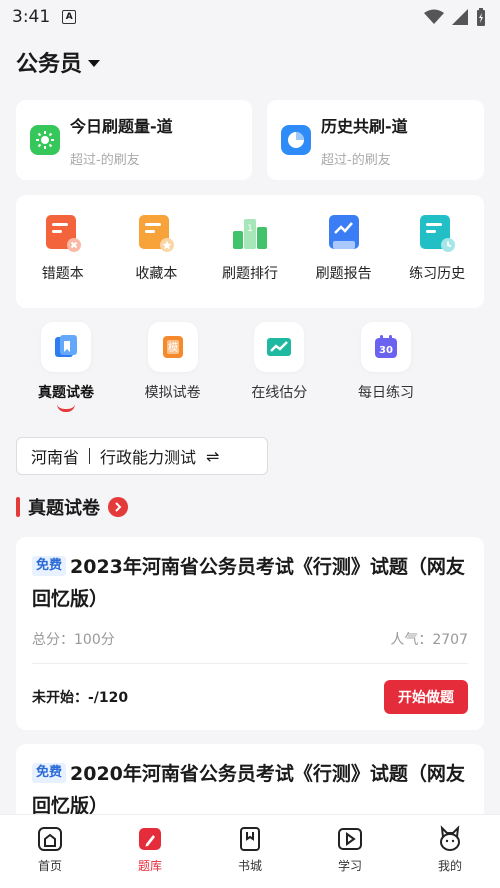 Image resolution: width=500 pixels, height=888 pixels. I want to click on question-bank-icon, so click(150, 839).